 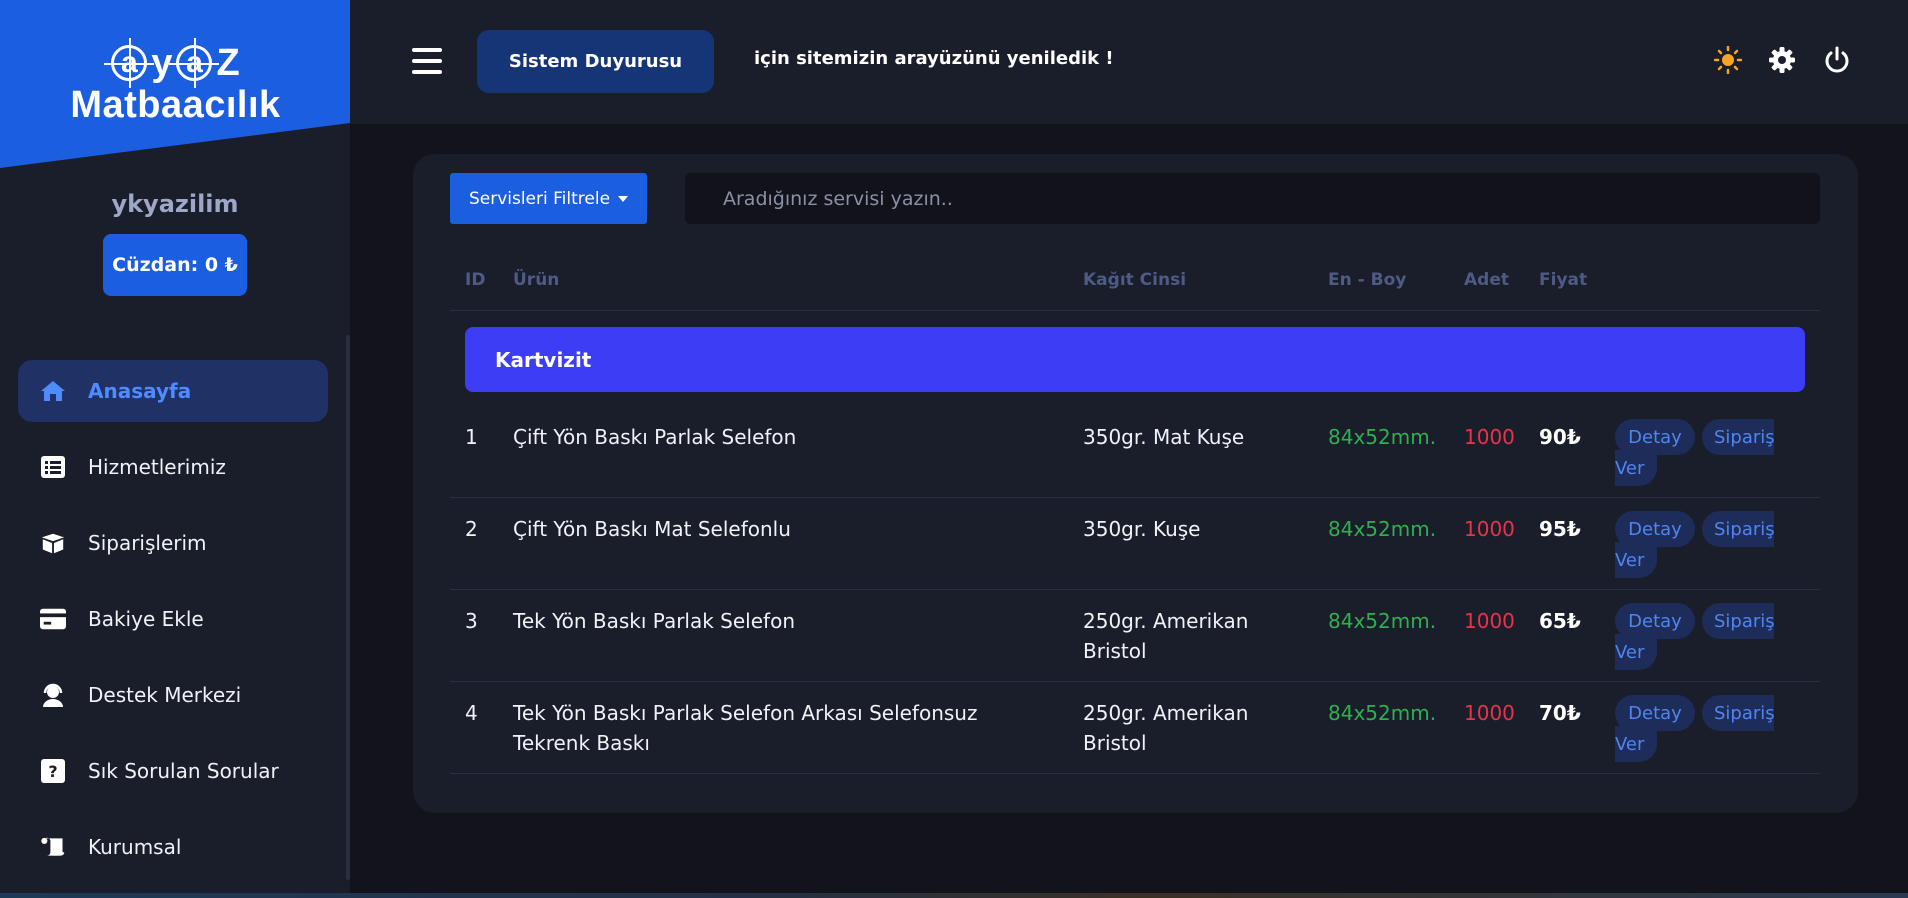 I want to click on cell-price: 70₺, so click(x=1560, y=713).